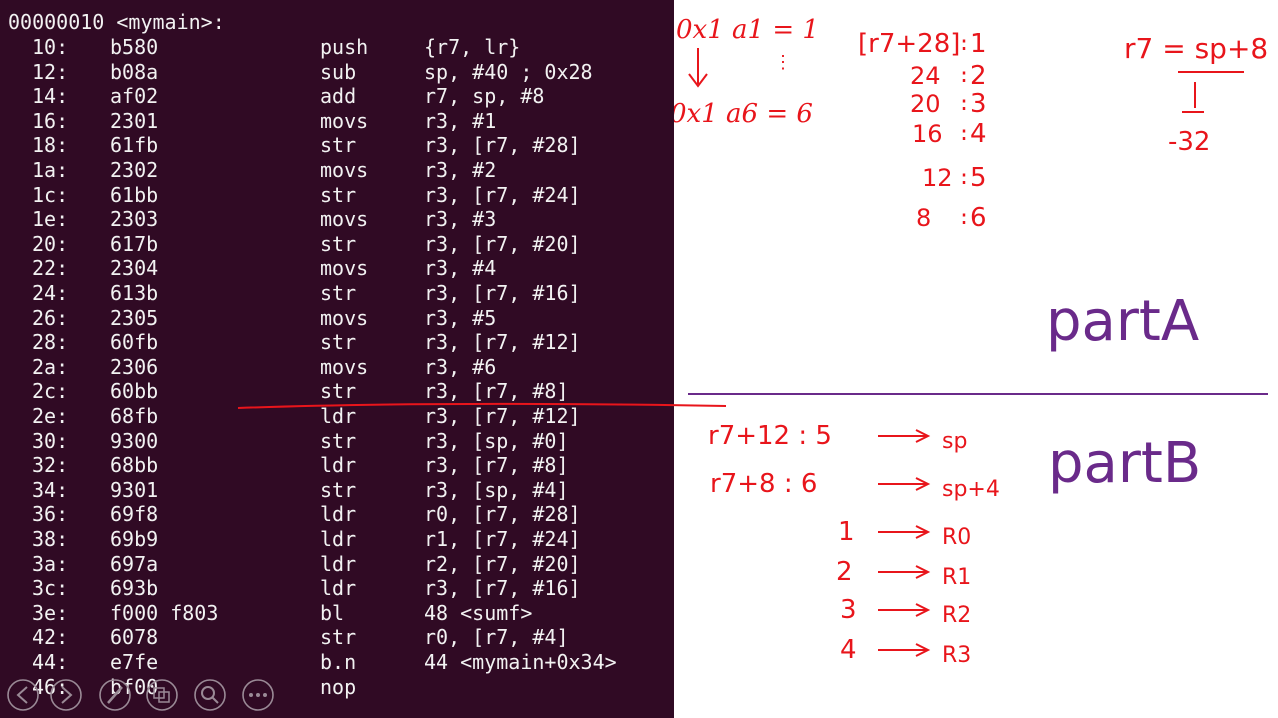  Describe the element at coordinates (134, 145) in the screenshot. I see `row-opcode: 61fb` at that location.